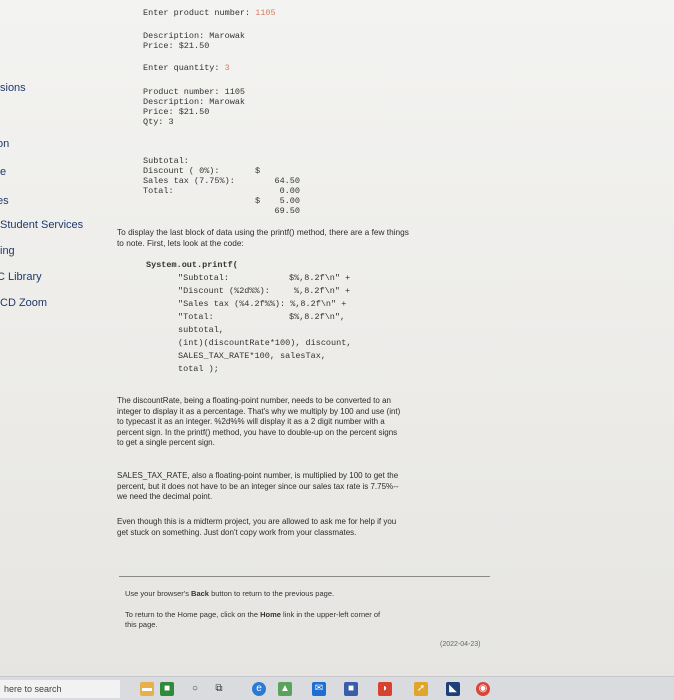 The width and height of the screenshot is (674, 700). What do you see at coordinates (265, 13) in the screenshot?
I see `console-product-input: 1105` at bounding box center [265, 13].